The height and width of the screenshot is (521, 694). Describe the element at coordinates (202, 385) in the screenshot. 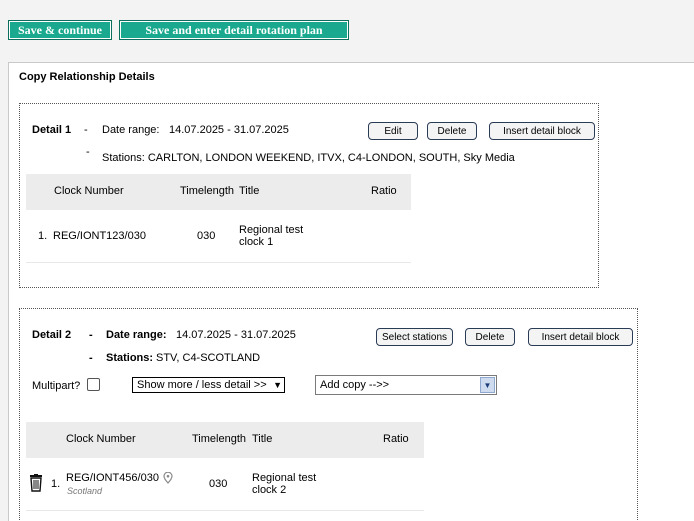

I see `detail-level-value: Show more / less detail >>` at that location.